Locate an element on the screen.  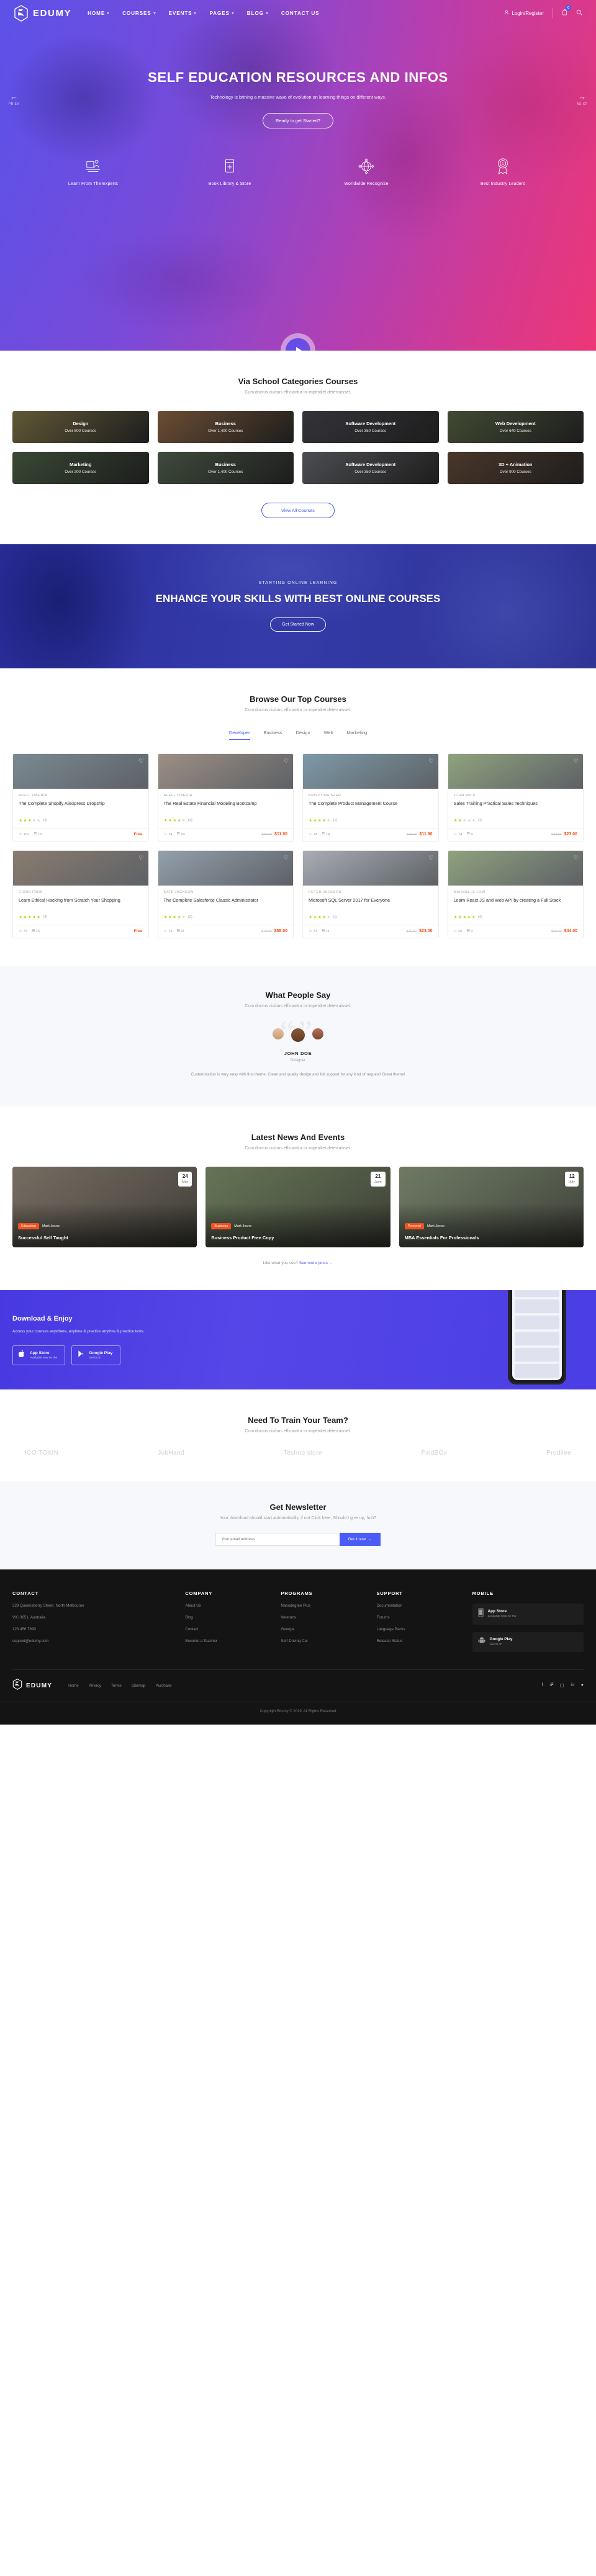
footer-link: Blog is located at coordinates (228, 1617).